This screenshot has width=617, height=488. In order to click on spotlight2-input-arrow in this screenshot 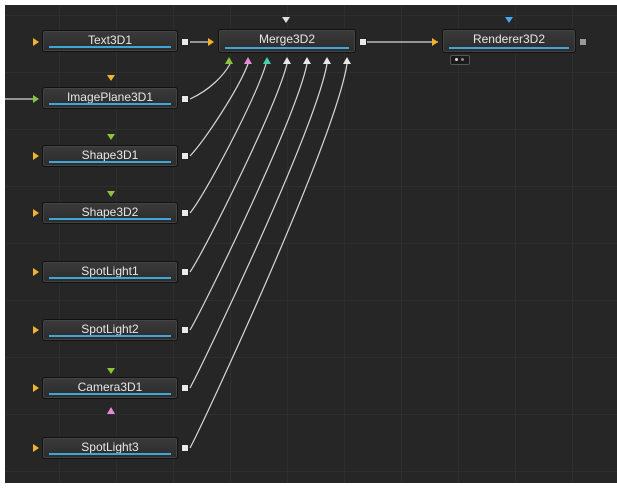, I will do `click(36, 330)`.